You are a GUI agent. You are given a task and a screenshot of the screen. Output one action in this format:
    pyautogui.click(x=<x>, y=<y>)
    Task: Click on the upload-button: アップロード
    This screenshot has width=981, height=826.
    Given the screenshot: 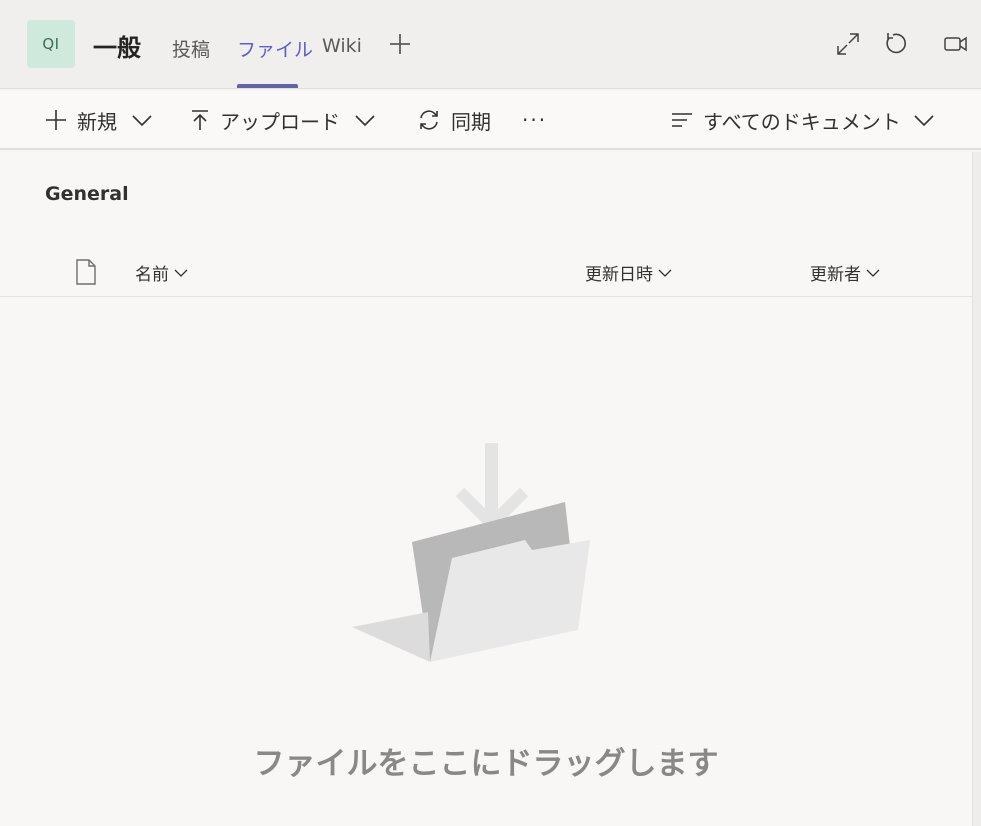 What is the action you would take?
    pyautogui.click(x=283, y=120)
    